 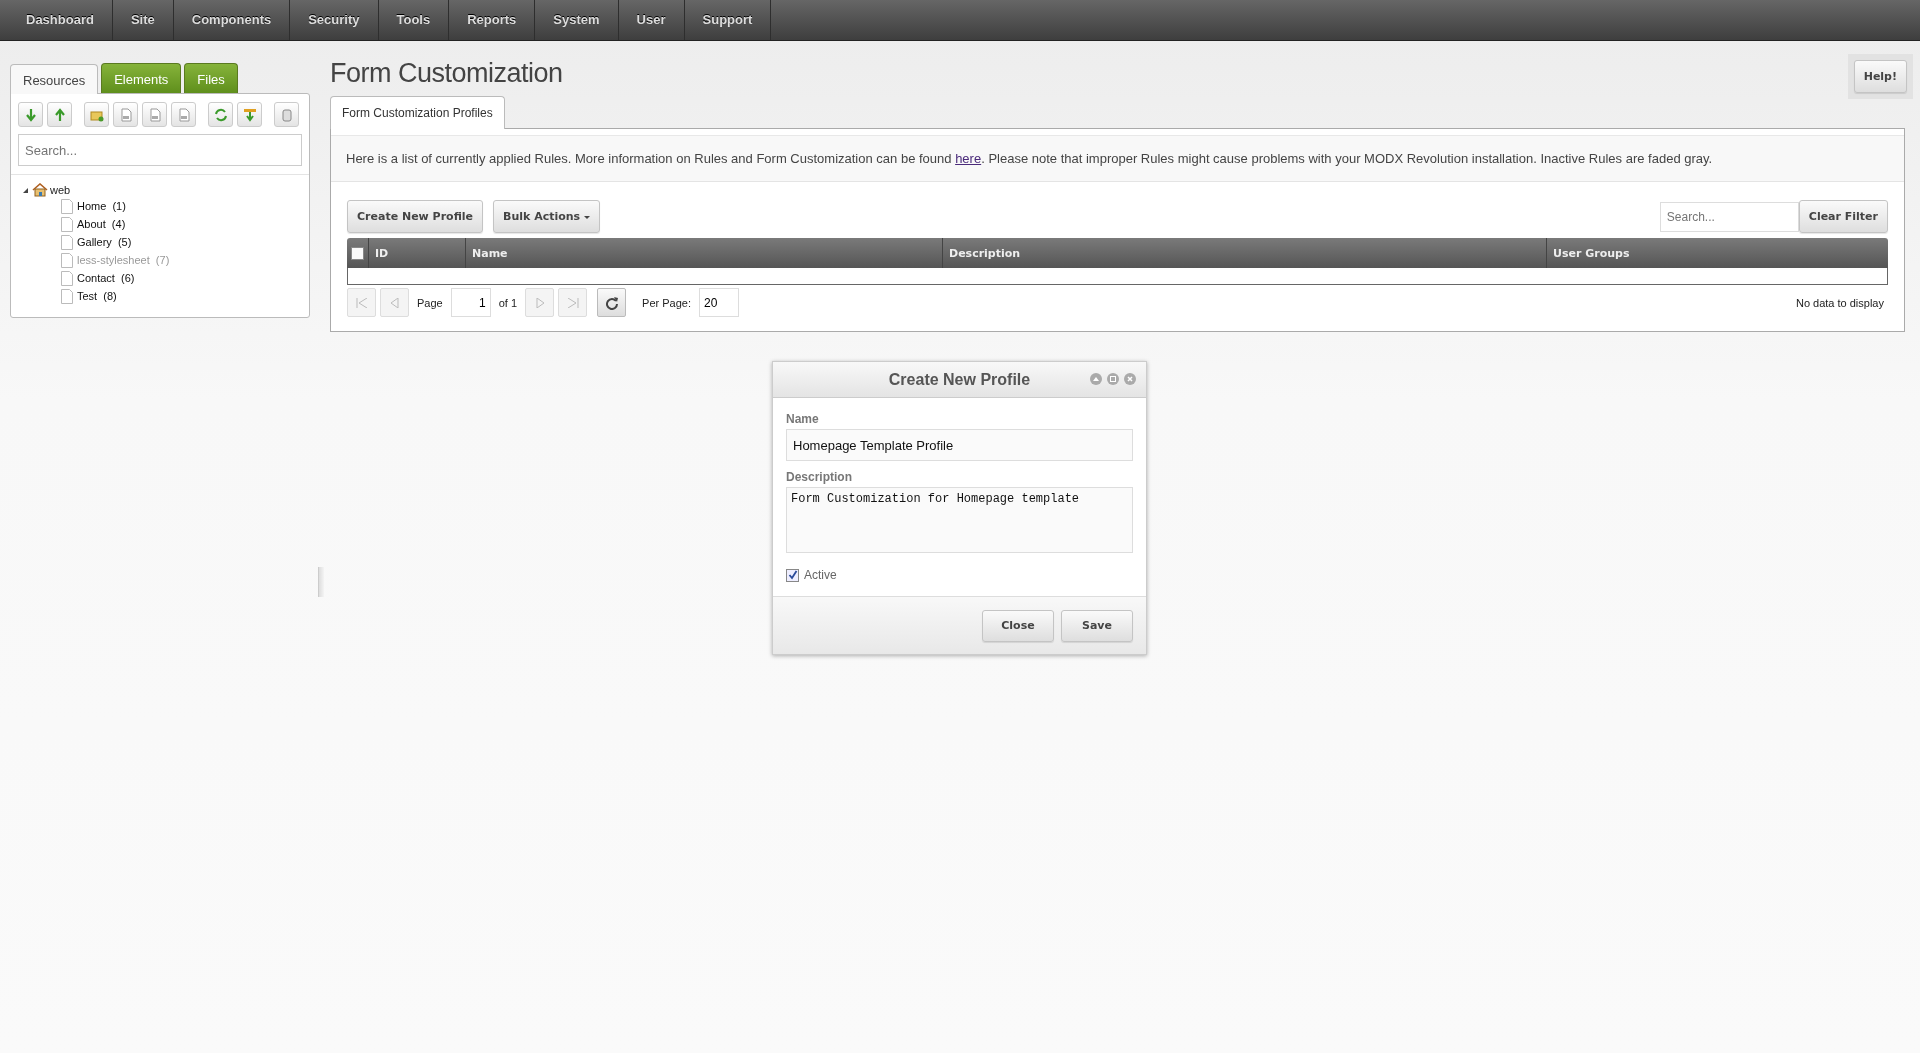 What do you see at coordinates (792, 575) in the screenshot?
I see `active-checkbox` at bounding box center [792, 575].